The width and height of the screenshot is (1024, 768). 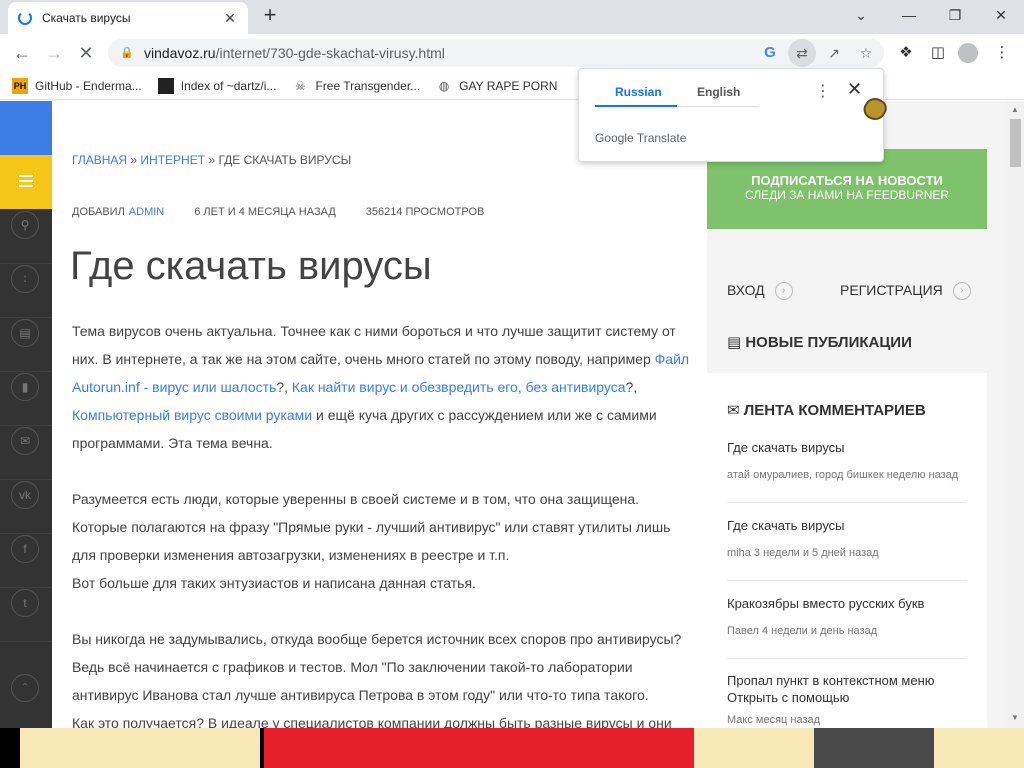 I want to click on heading-text: ЛЕНТА КОММЕНТАРИЕВ, so click(x=834, y=410).